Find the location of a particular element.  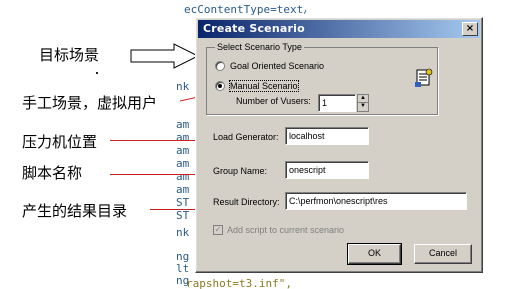

annotation-target-scenario: 目标场景 is located at coordinates (69, 55).